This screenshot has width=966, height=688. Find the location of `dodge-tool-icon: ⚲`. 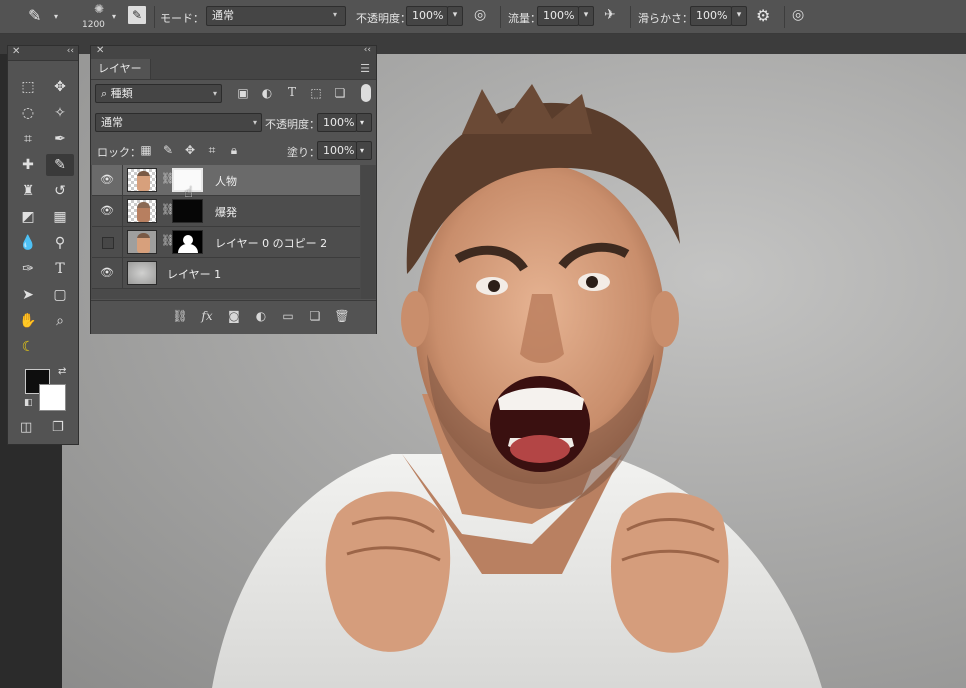

dodge-tool-icon: ⚲ is located at coordinates (60, 243).